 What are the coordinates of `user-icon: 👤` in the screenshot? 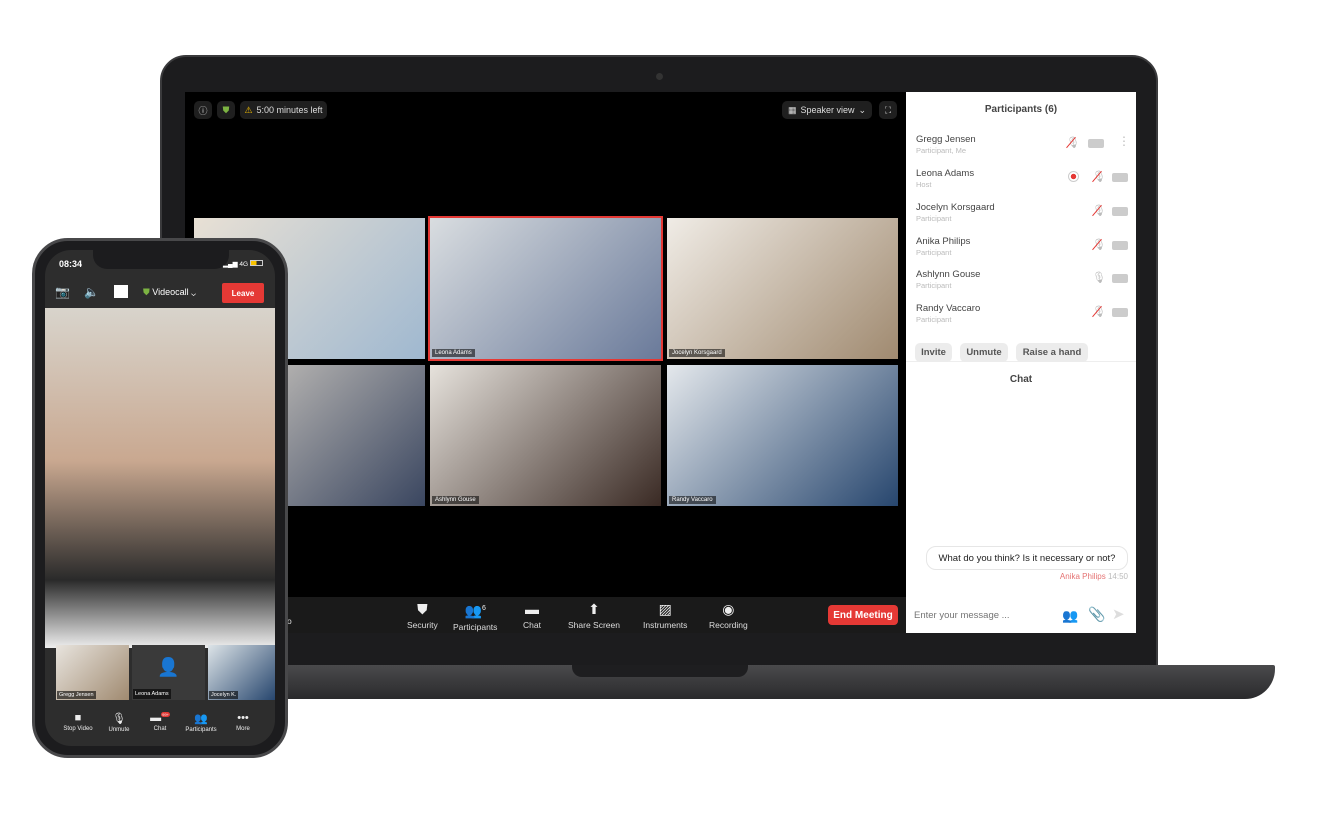 It's located at (168, 667).